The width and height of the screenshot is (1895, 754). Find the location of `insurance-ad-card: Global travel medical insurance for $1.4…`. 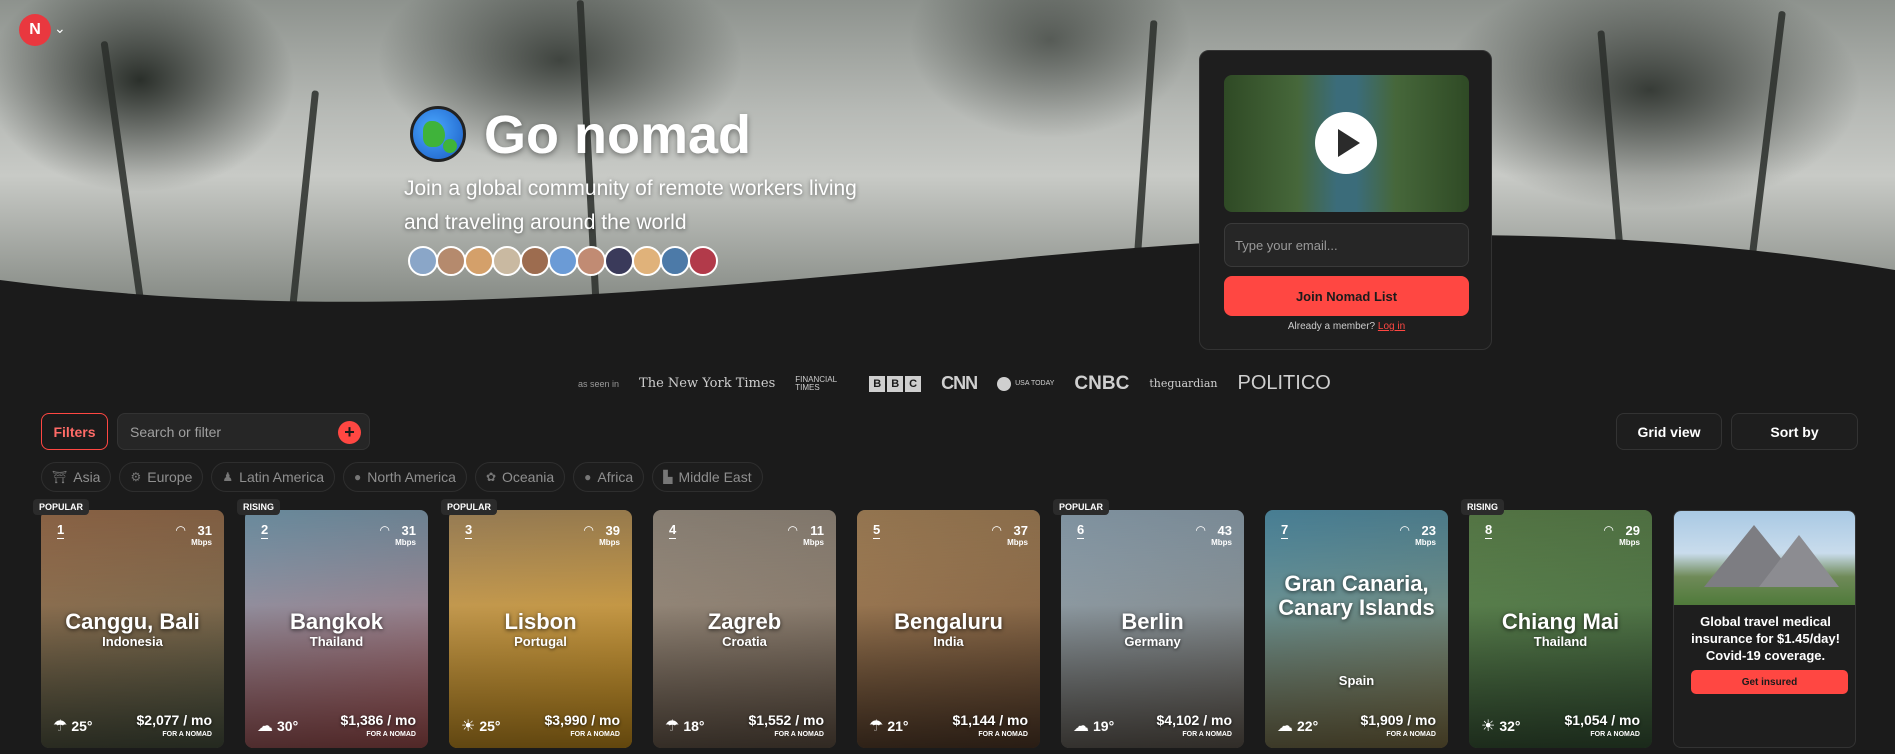

insurance-ad-card: Global travel medical insurance for $1.4… is located at coordinates (1764, 629).